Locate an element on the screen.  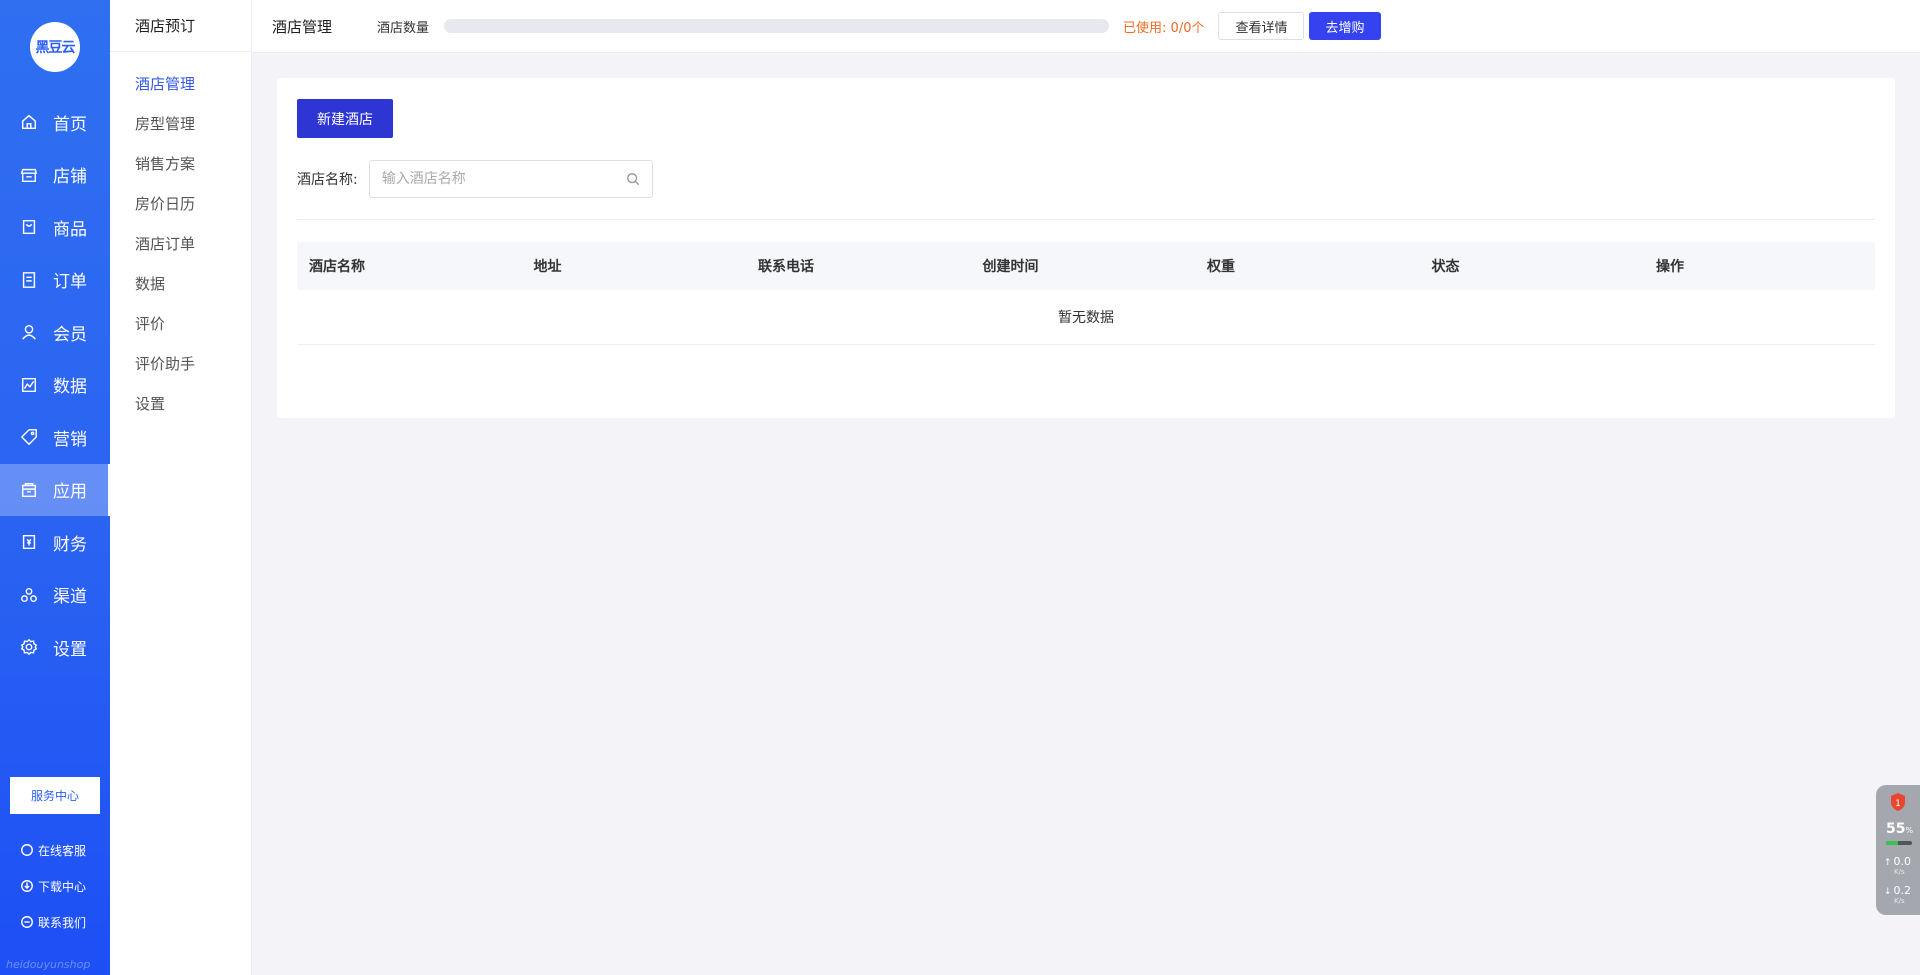
upload-speed-unit: K/s is located at coordinates (1899, 872).